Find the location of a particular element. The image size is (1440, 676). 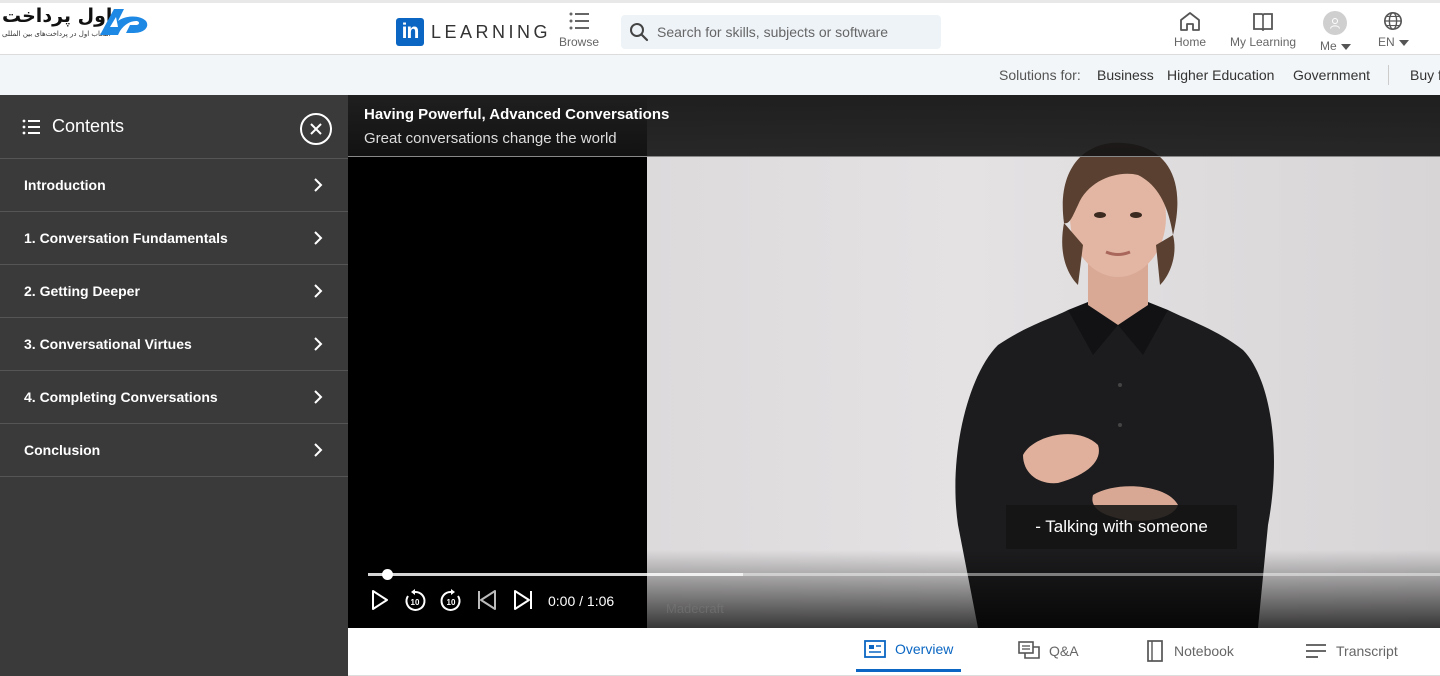

rewind-10-button: 10 is located at coordinates (415, 603).